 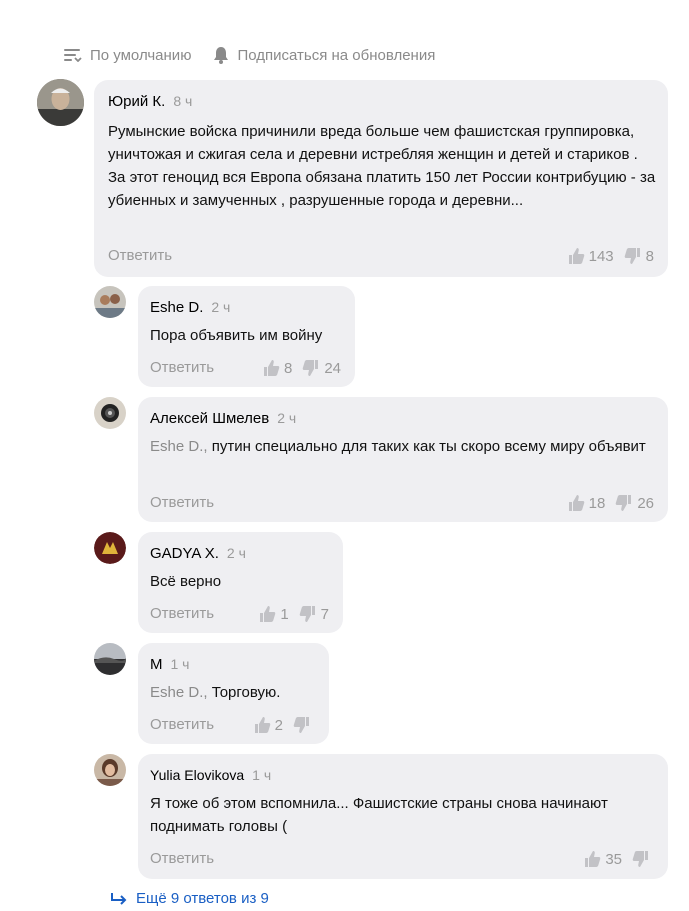 What do you see at coordinates (221, 55) in the screenshot?
I see `bell-icon` at bounding box center [221, 55].